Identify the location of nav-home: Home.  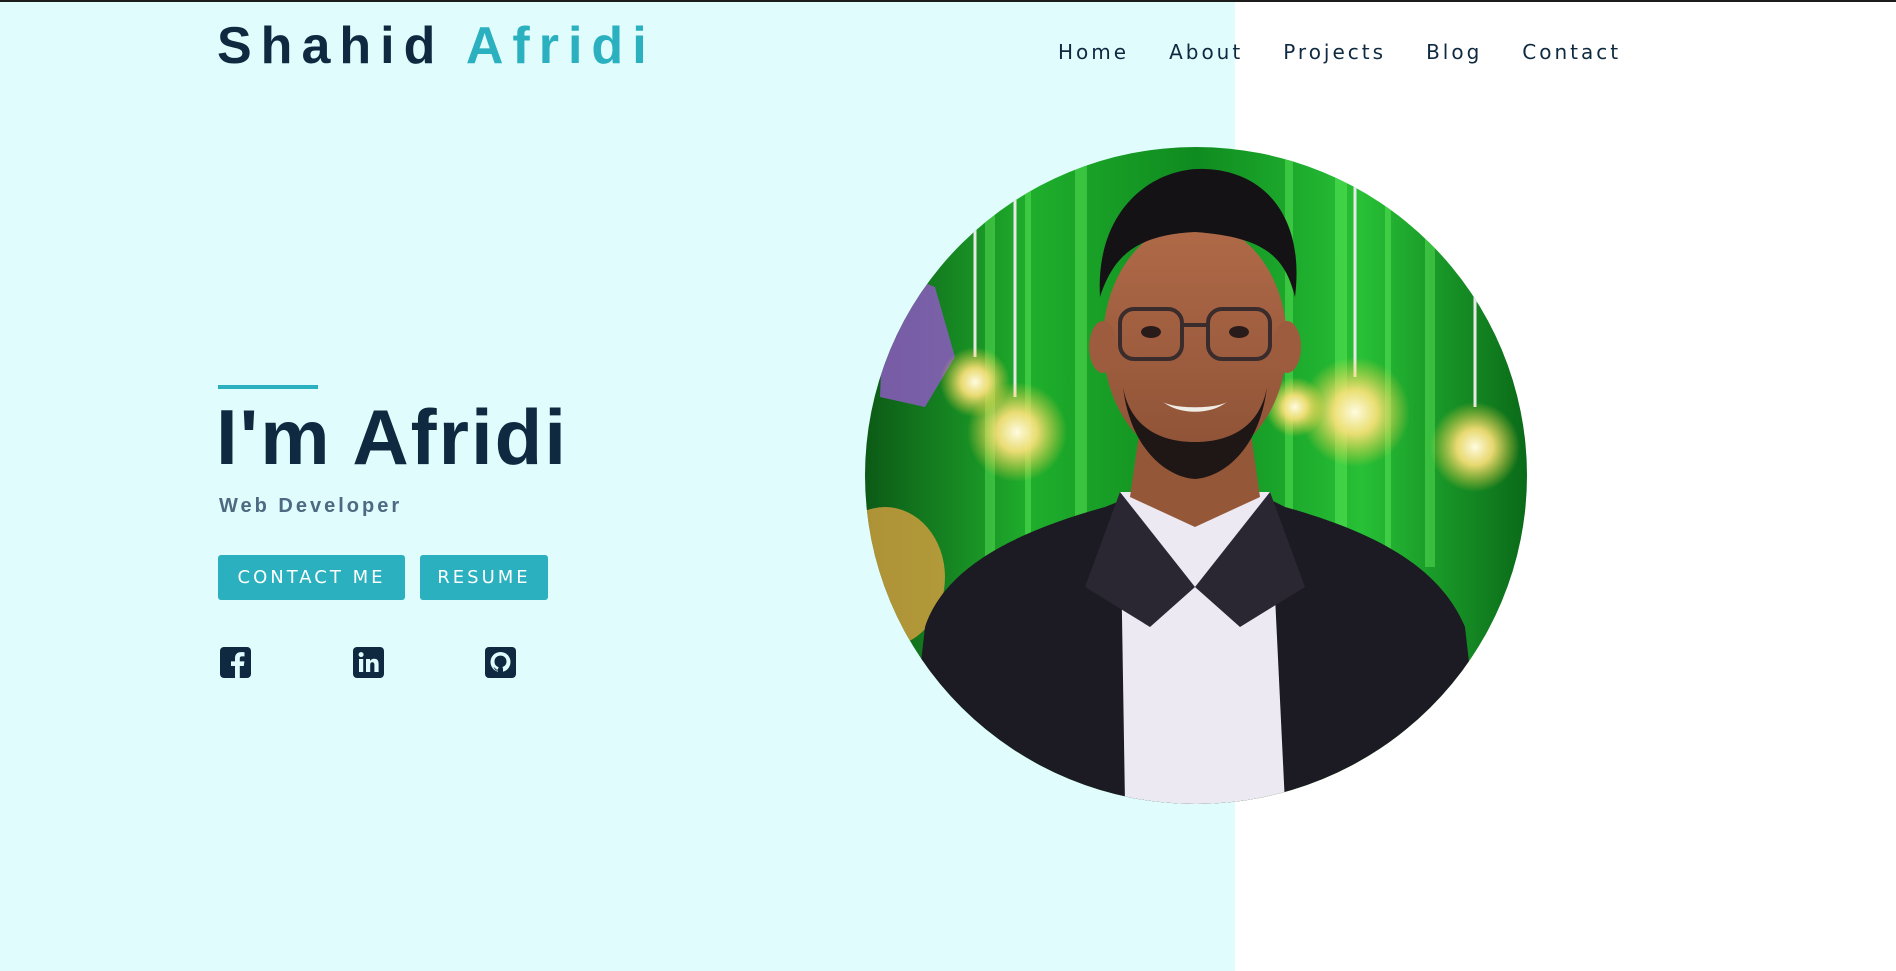
(1093, 52).